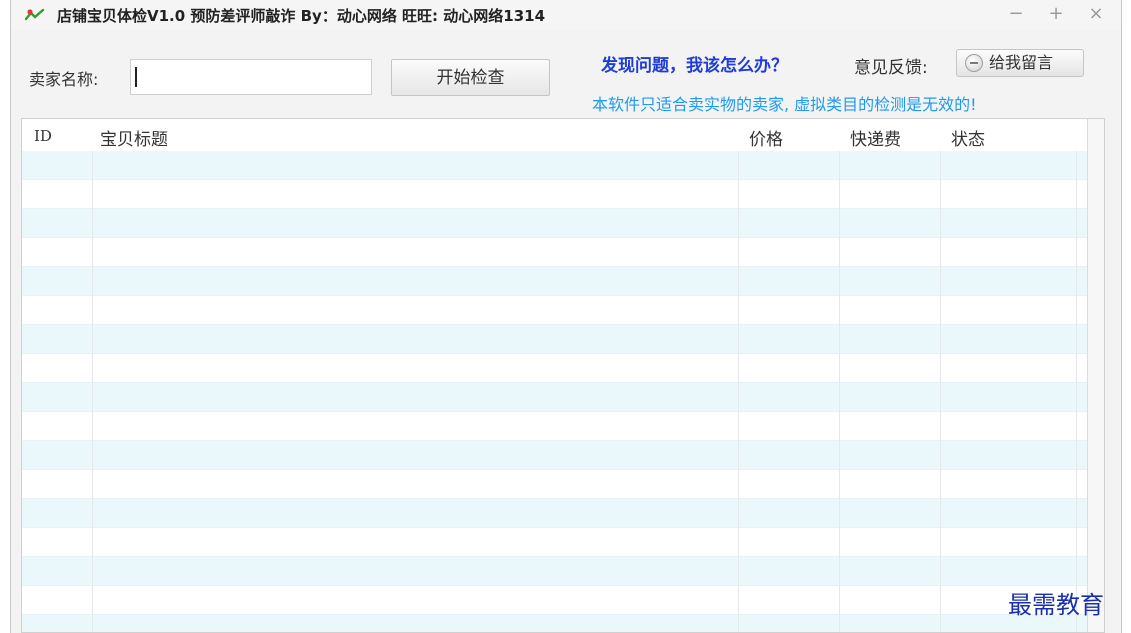 This screenshot has height=633, width=1131. Describe the element at coordinates (35, 14) in the screenshot. I see `app-logo-icon` at that location.